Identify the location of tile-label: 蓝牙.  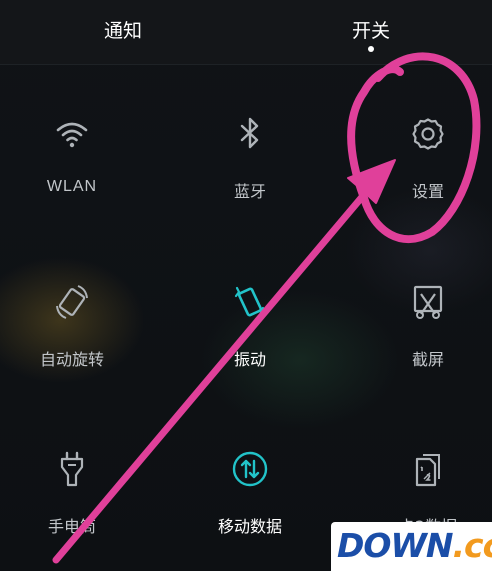
(249, 191).